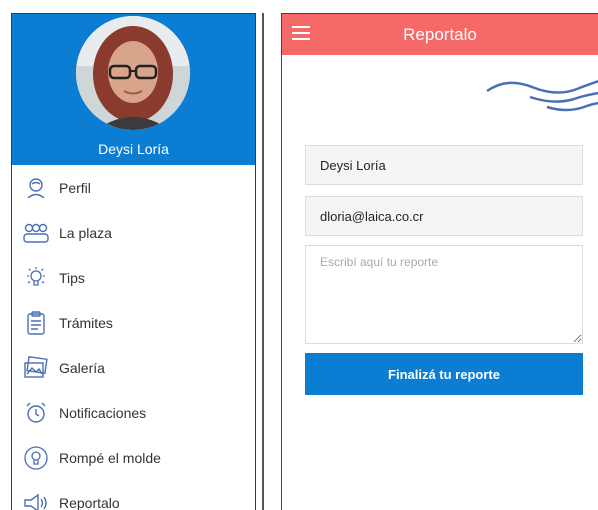 Image resolution: width=598 pixels, height=510 pixels. What do you see at coordinates (36, 413) in the screenshot?
I see `alarm-clock-icon` at bounding box center [36, 413].